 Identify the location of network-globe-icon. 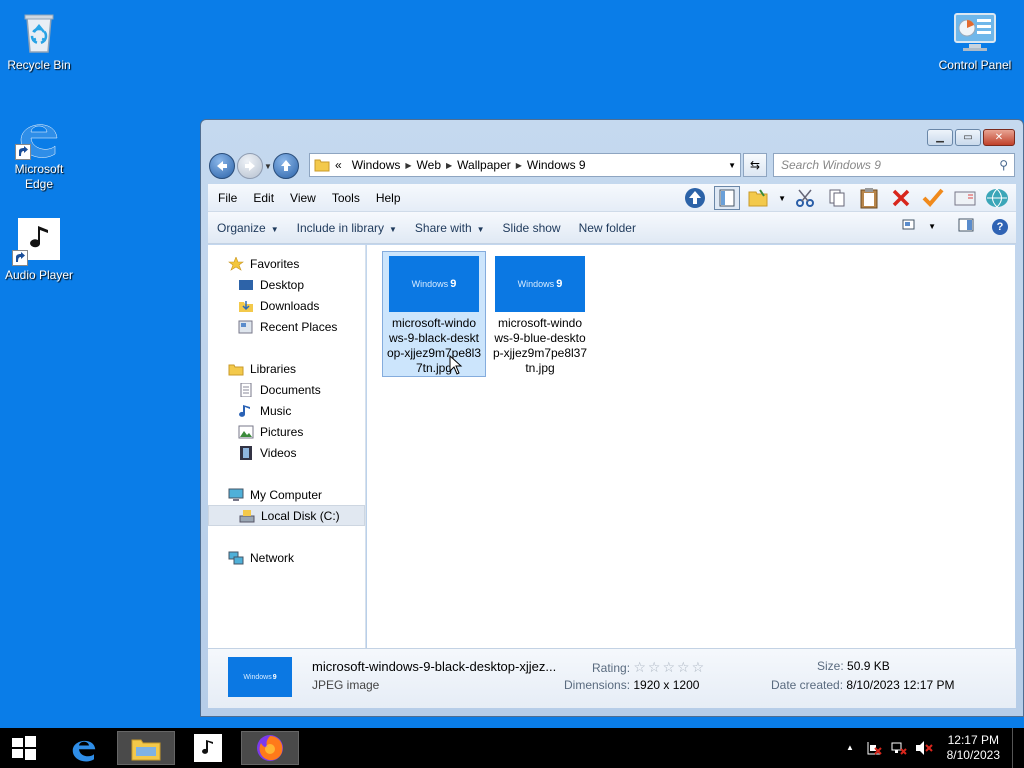
(997, 198).